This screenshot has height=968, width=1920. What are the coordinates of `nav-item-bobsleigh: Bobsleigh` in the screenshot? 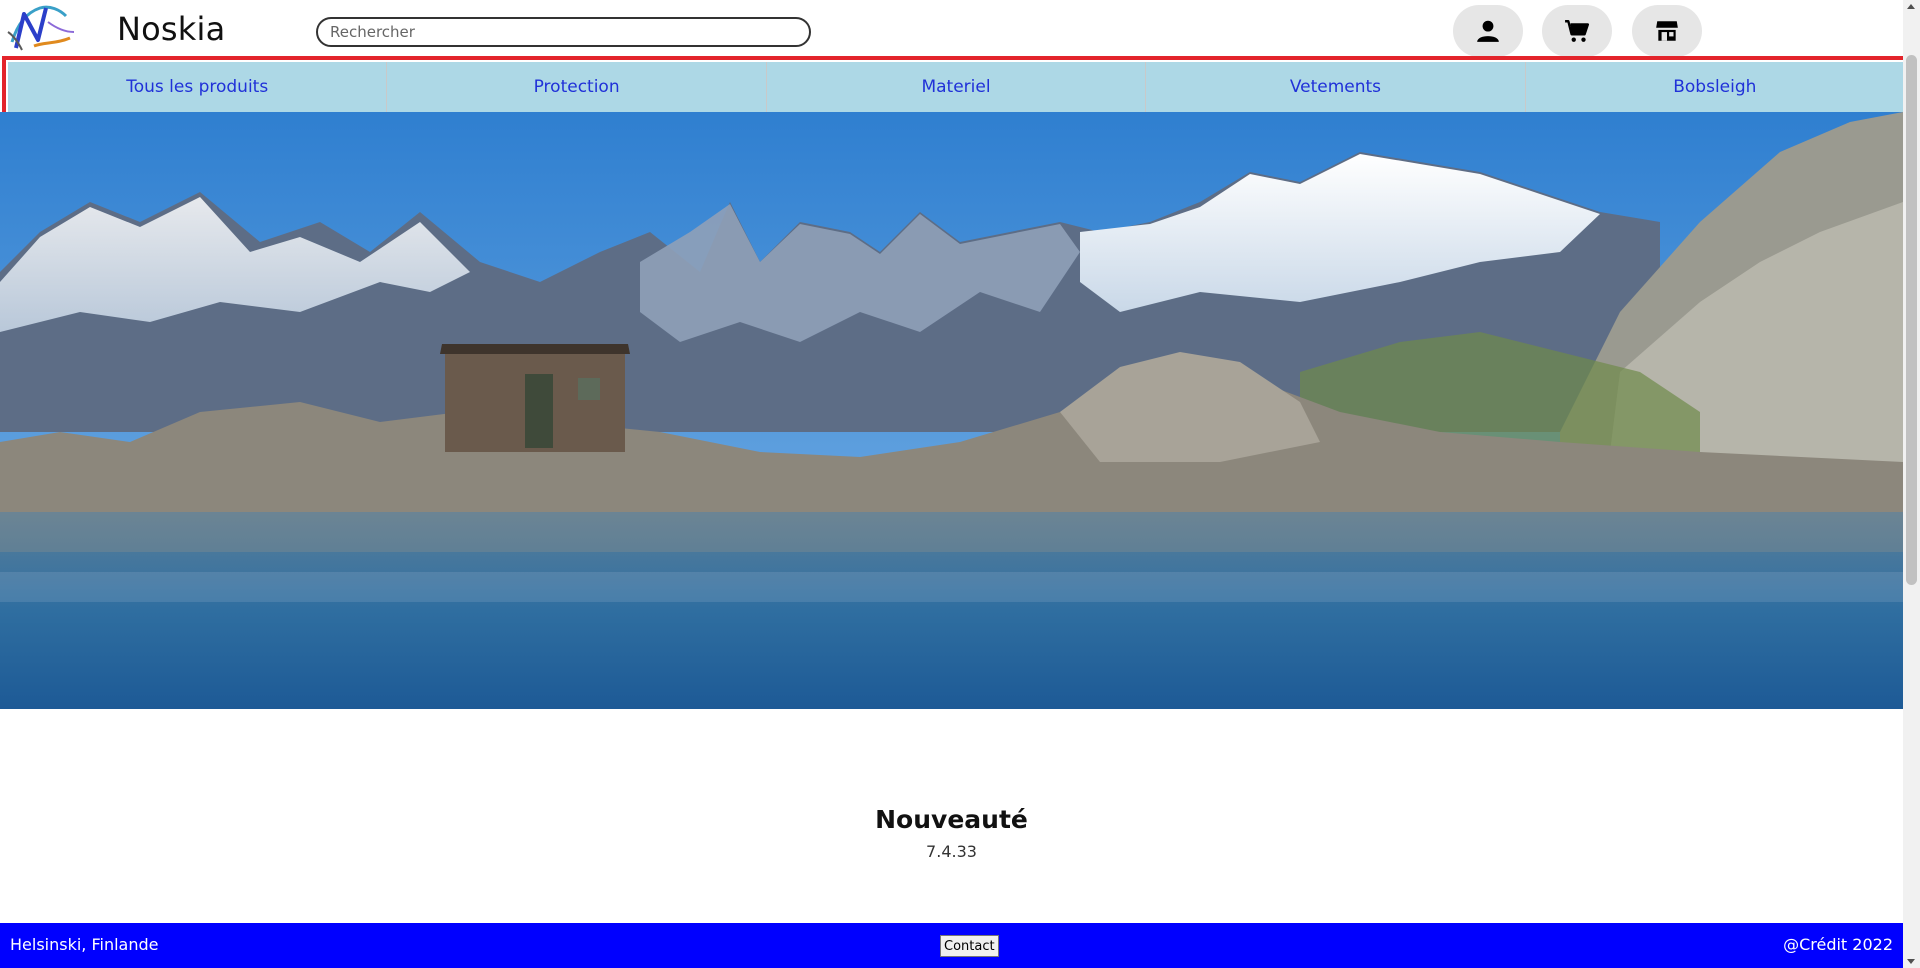 It's located at (1715, 87).